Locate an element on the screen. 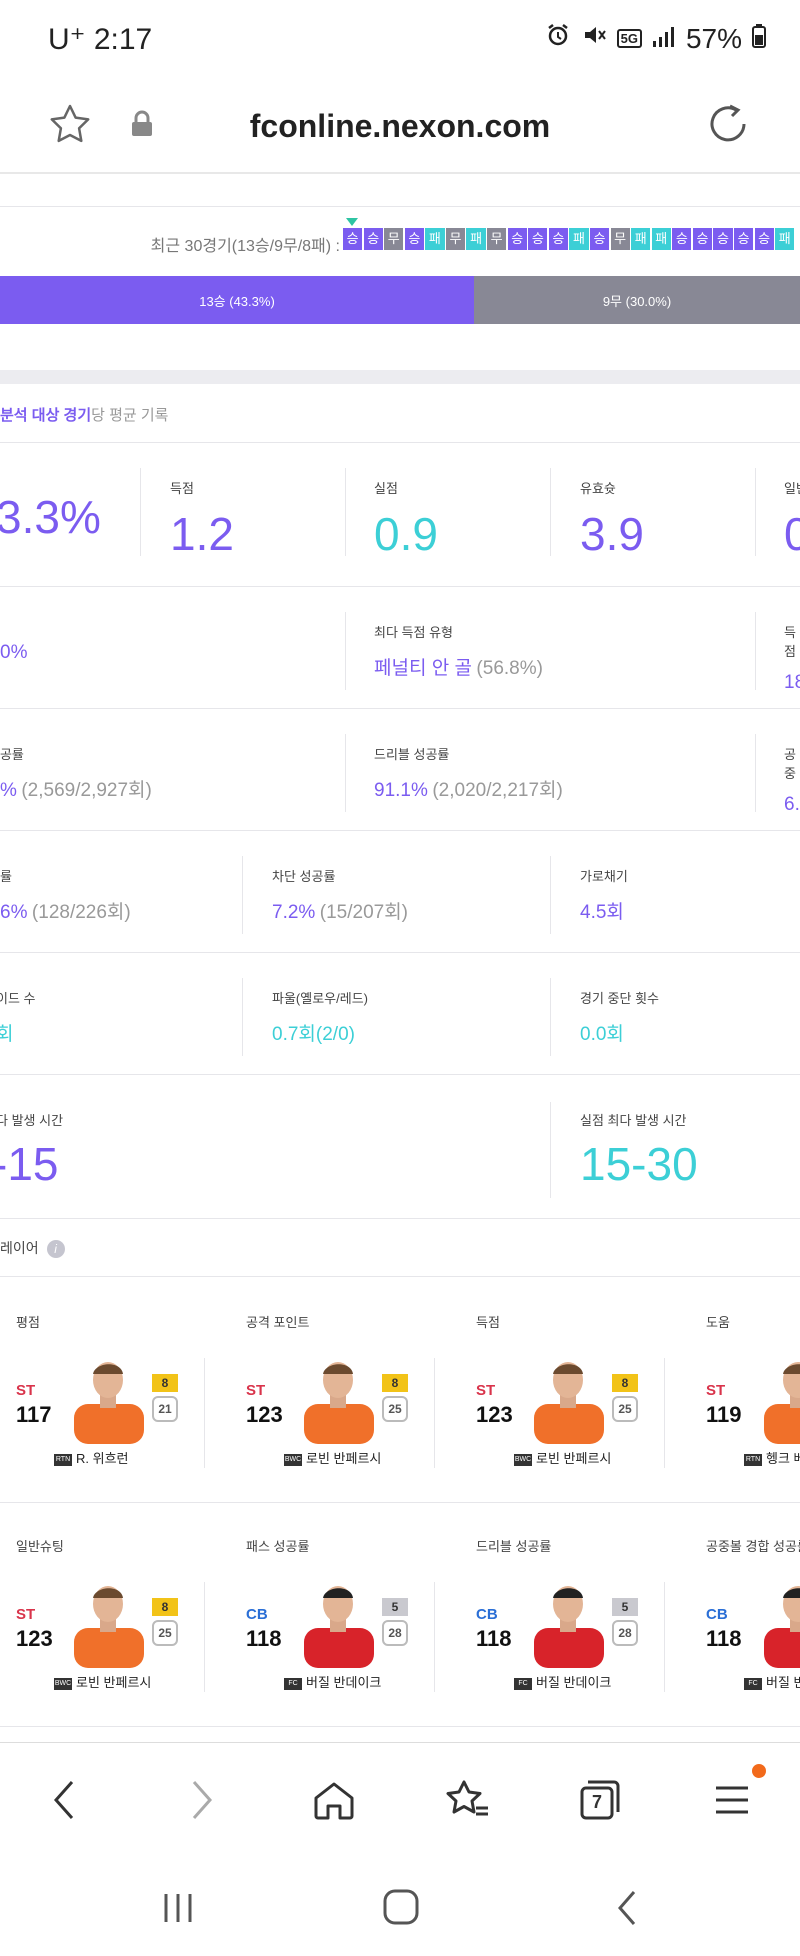 The image size is (800, 1956). player-card: 공격 포인트 ST 123 8 25 BWC 로빈 반페르시 is located at coordinates (361, 1389).